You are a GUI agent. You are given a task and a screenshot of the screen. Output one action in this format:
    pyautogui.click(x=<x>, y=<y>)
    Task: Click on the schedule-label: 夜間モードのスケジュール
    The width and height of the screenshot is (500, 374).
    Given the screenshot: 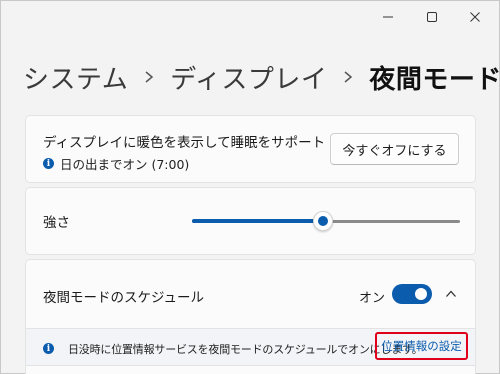 What is the action you would take?
    pyautogui.click(x=124, y=298)
    